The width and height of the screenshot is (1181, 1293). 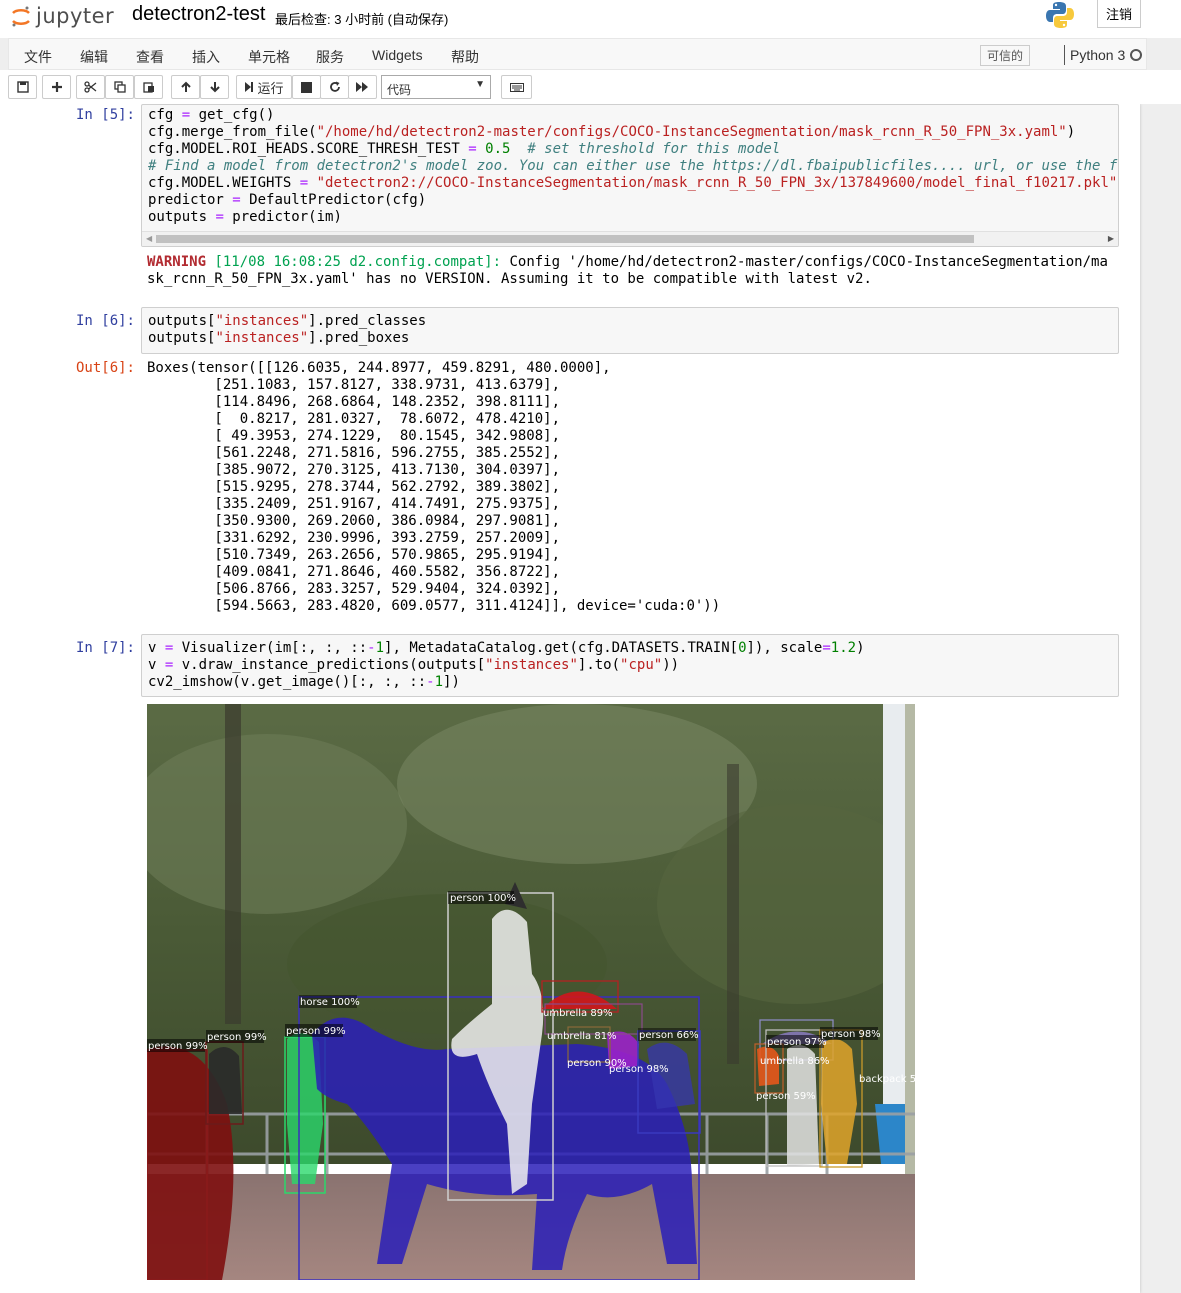 I want to click on horizontal-scrollbar: ◀ ▶, so click(x=630, y=238).